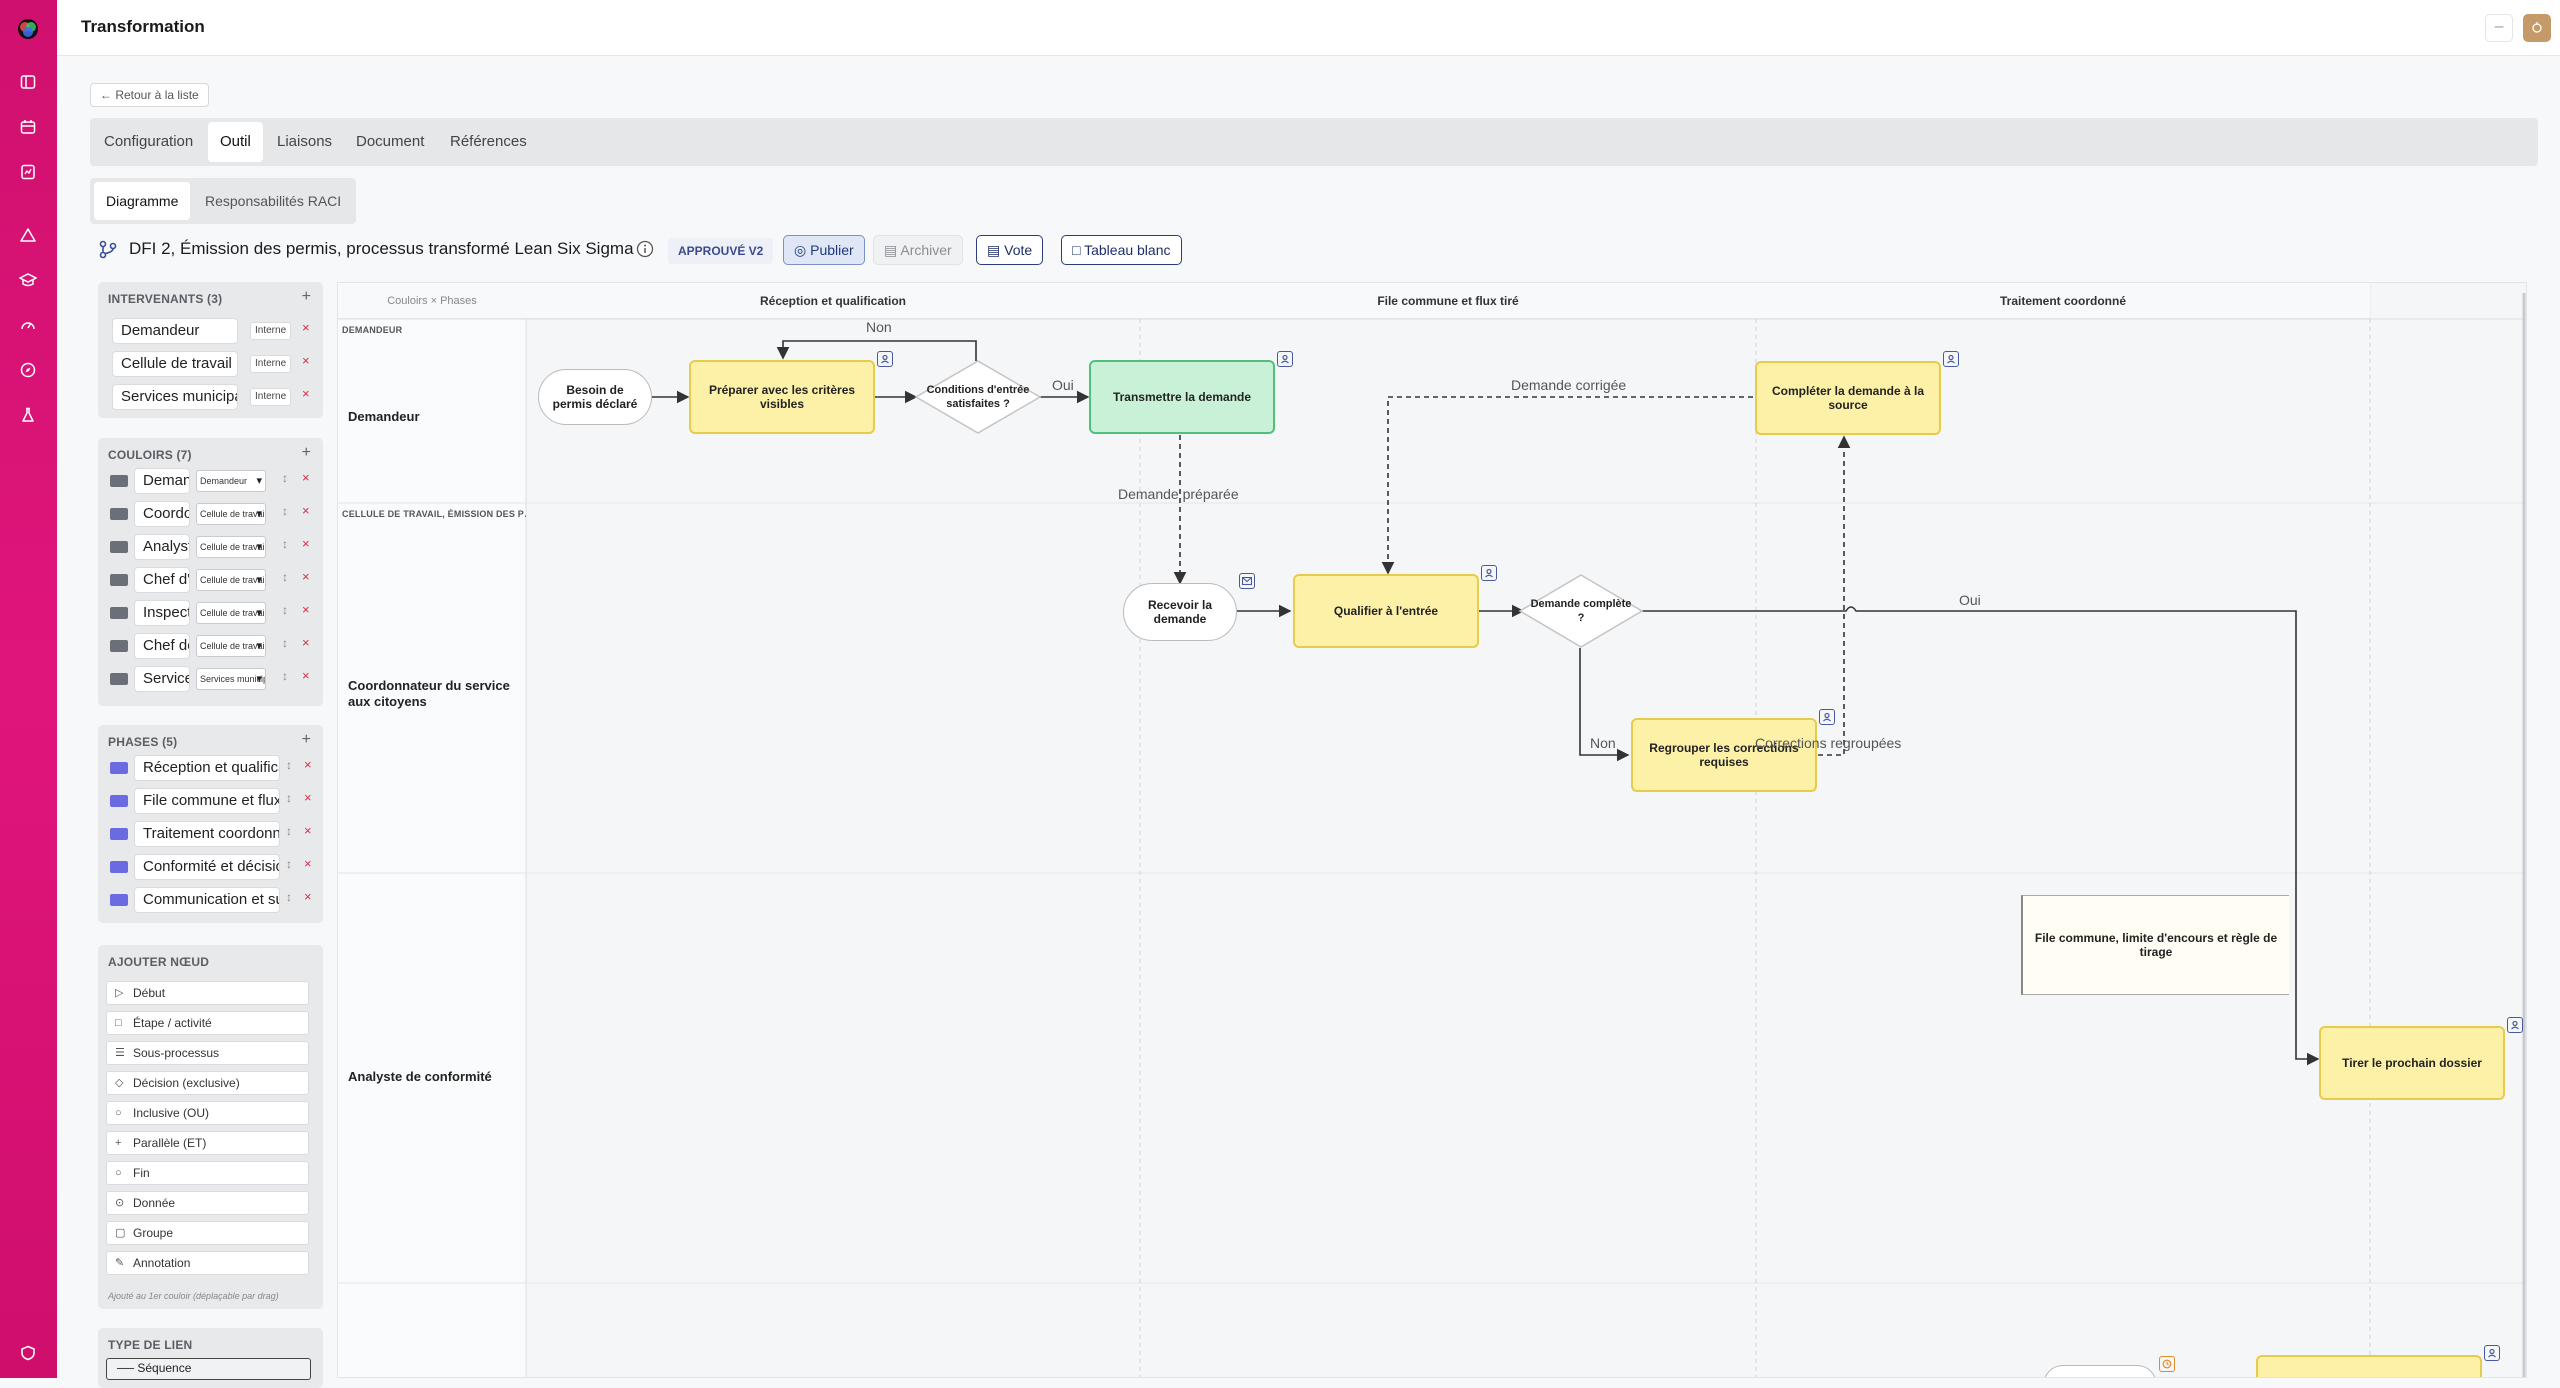 This screenshot has height=1388, width=2560. I want to click on subtab-raci: Responsabilités RACI, so click(273, 201).